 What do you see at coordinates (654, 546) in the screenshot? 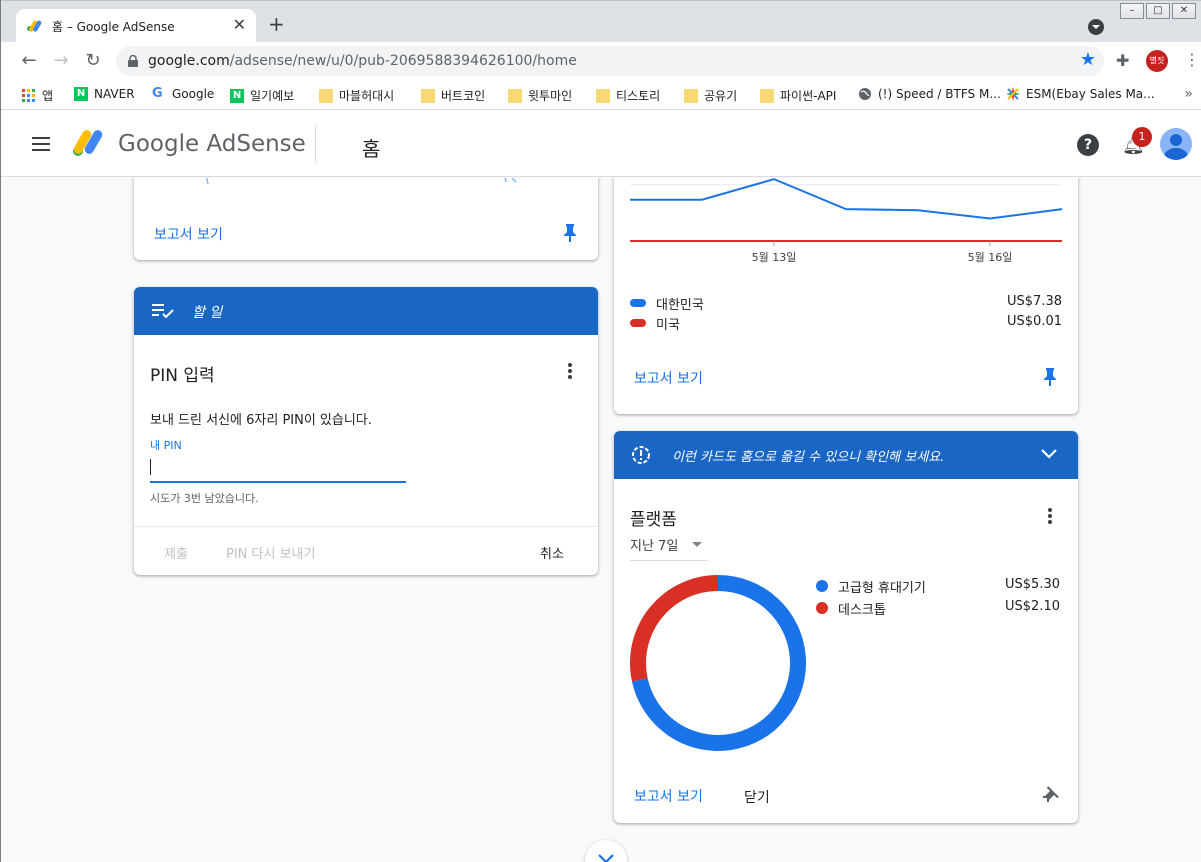
I see `date-range-label: 지난 7일` at bounding box center [654, 546].